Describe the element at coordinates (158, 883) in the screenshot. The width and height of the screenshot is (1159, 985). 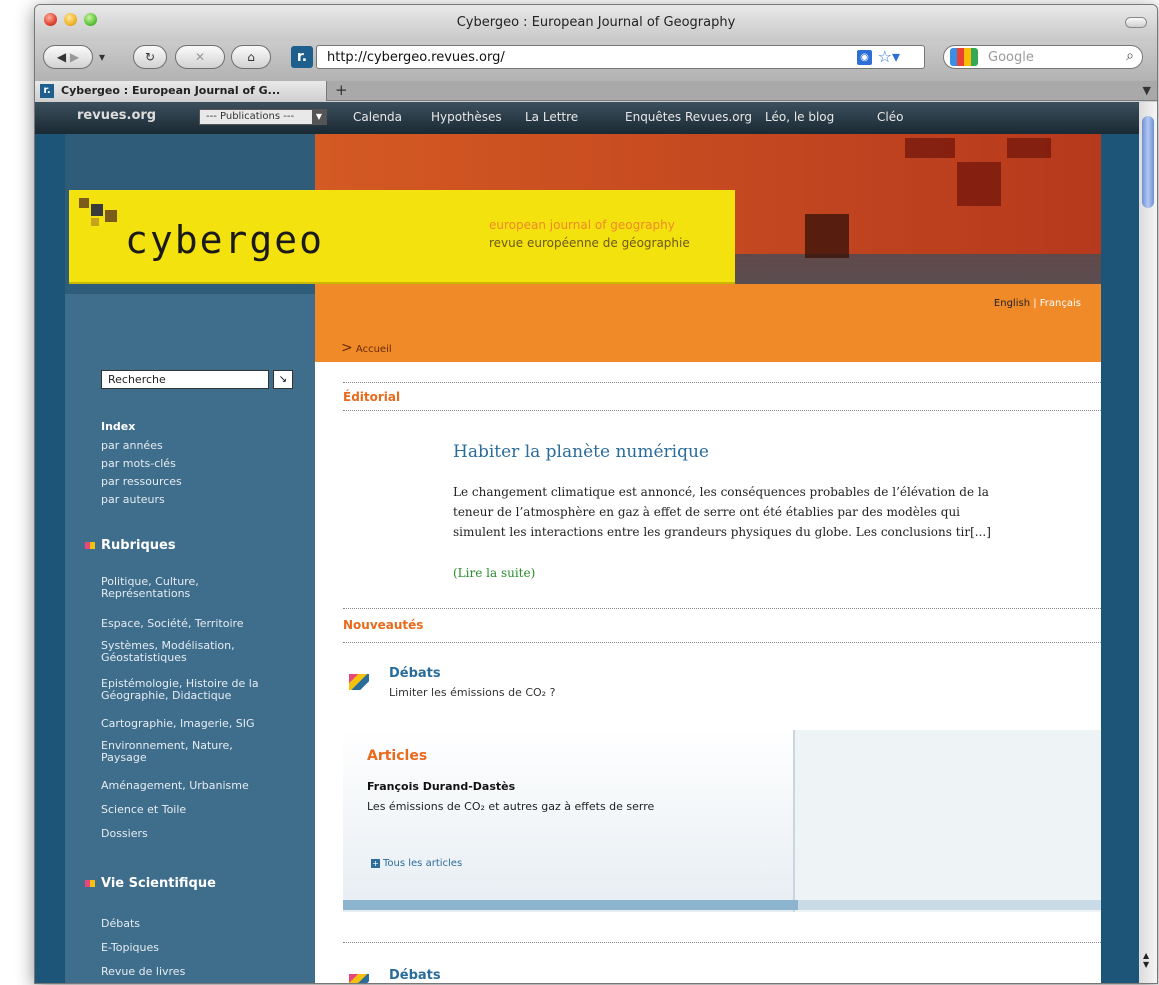
I see `vie-scientifique-label: Vie Scientifique` at that location.